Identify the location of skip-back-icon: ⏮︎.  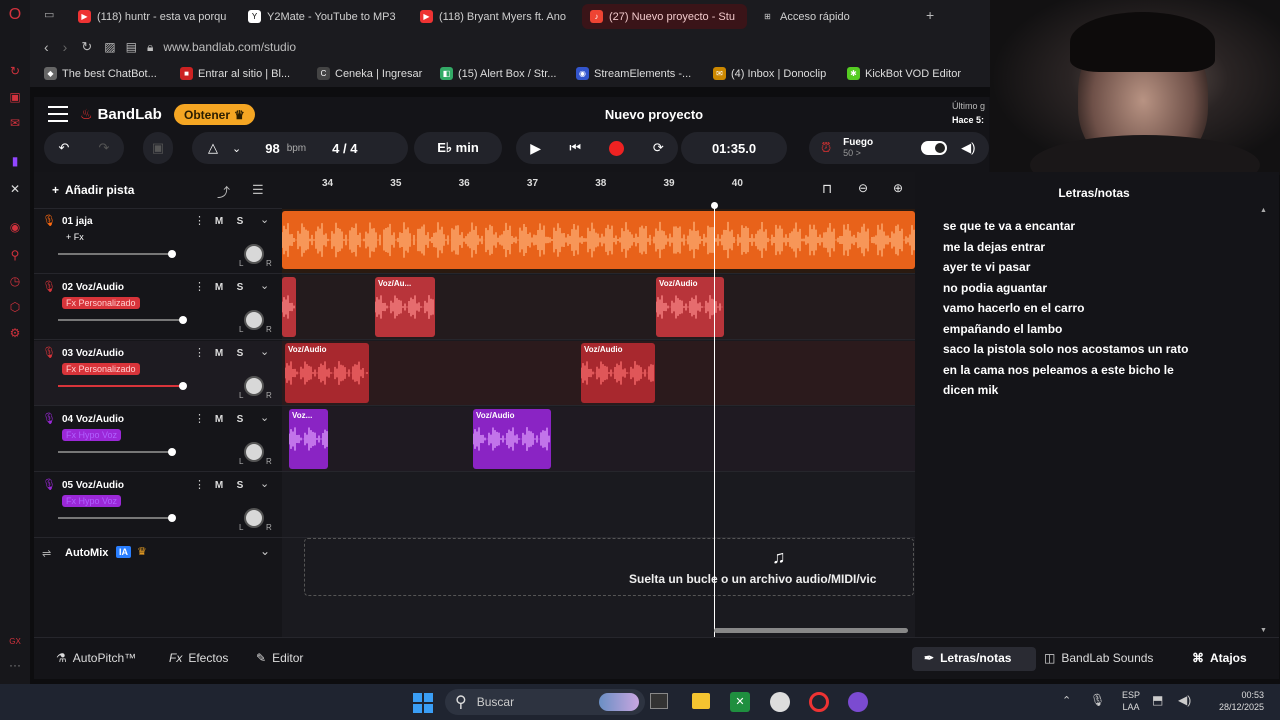
(575, 148).